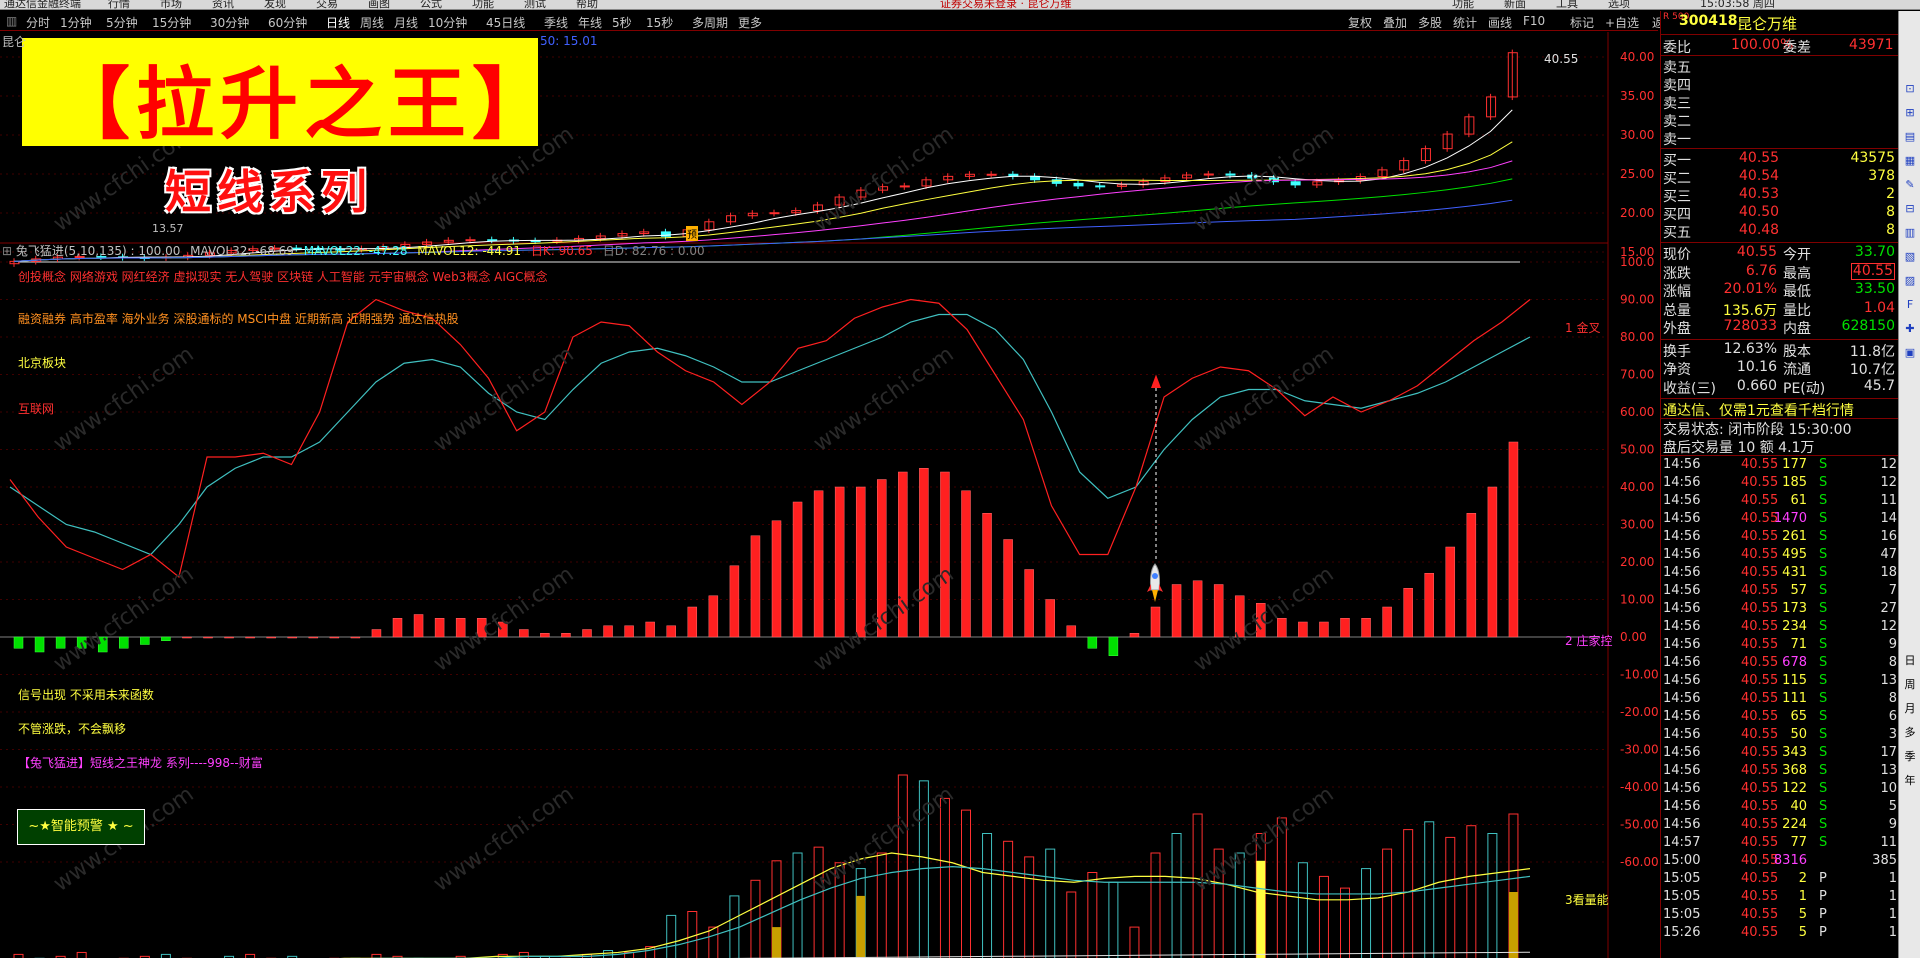 This screenshot has height=958, width=1920. What do you see at coordinates (431, 4) in the screenshot?
I see `menu-item: 公式` at bounding box center [431, 4].